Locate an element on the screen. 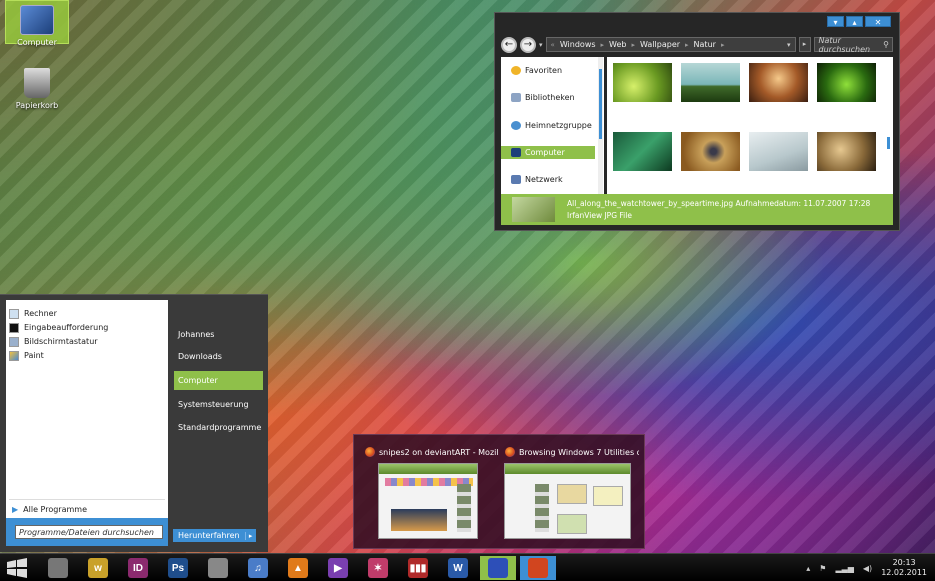  back-button: ← is located at coordinates (509, 44).